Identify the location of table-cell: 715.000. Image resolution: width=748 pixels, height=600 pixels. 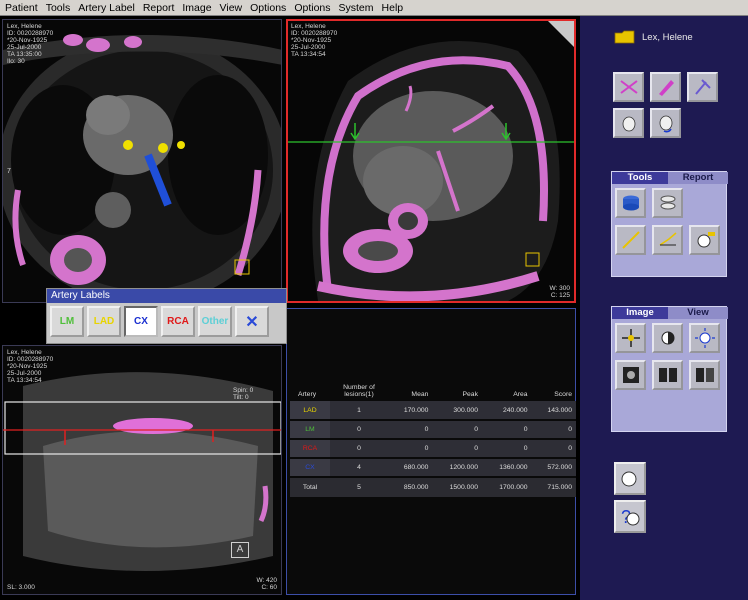
(553, 487).